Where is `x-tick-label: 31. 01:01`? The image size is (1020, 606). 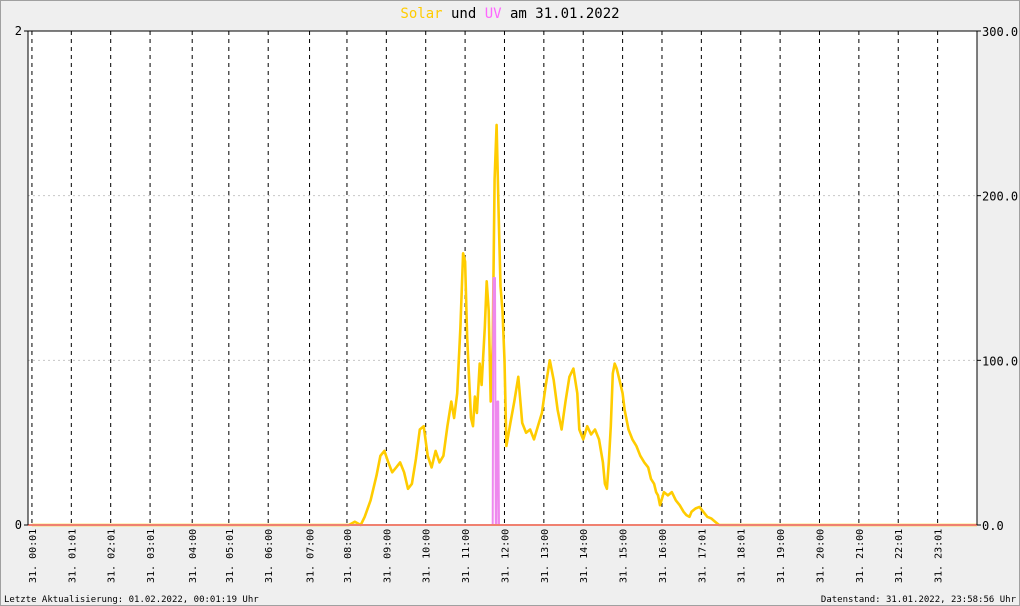 x-tick-label: 31. 01:01 is located at coordinates (72, 556).